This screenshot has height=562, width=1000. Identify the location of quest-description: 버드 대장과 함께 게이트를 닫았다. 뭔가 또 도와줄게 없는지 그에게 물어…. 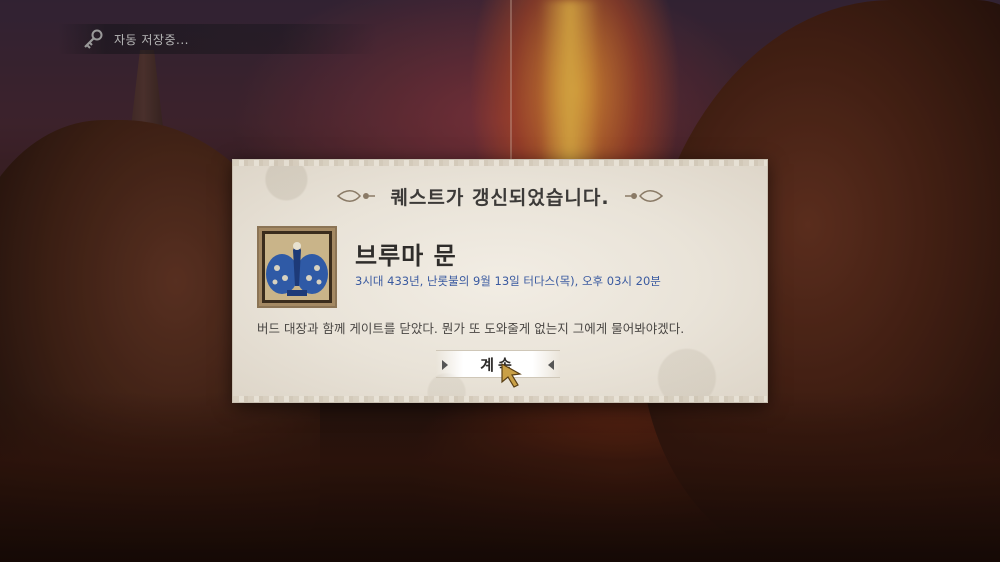
(471, 328).